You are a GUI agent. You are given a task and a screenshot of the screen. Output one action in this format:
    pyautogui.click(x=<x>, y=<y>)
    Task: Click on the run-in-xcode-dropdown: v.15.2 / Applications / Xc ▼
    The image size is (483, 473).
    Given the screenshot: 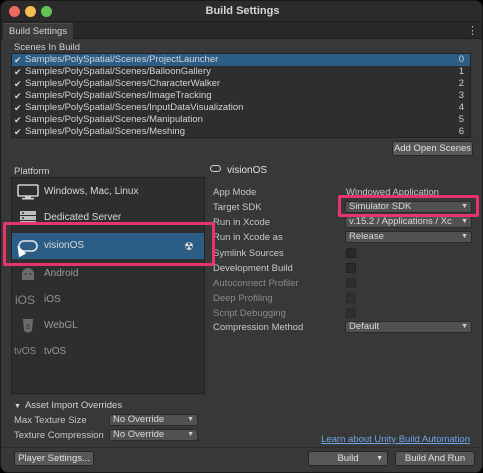 What is the action you would take?
    pyautogui.click(x=408, y=222)
    